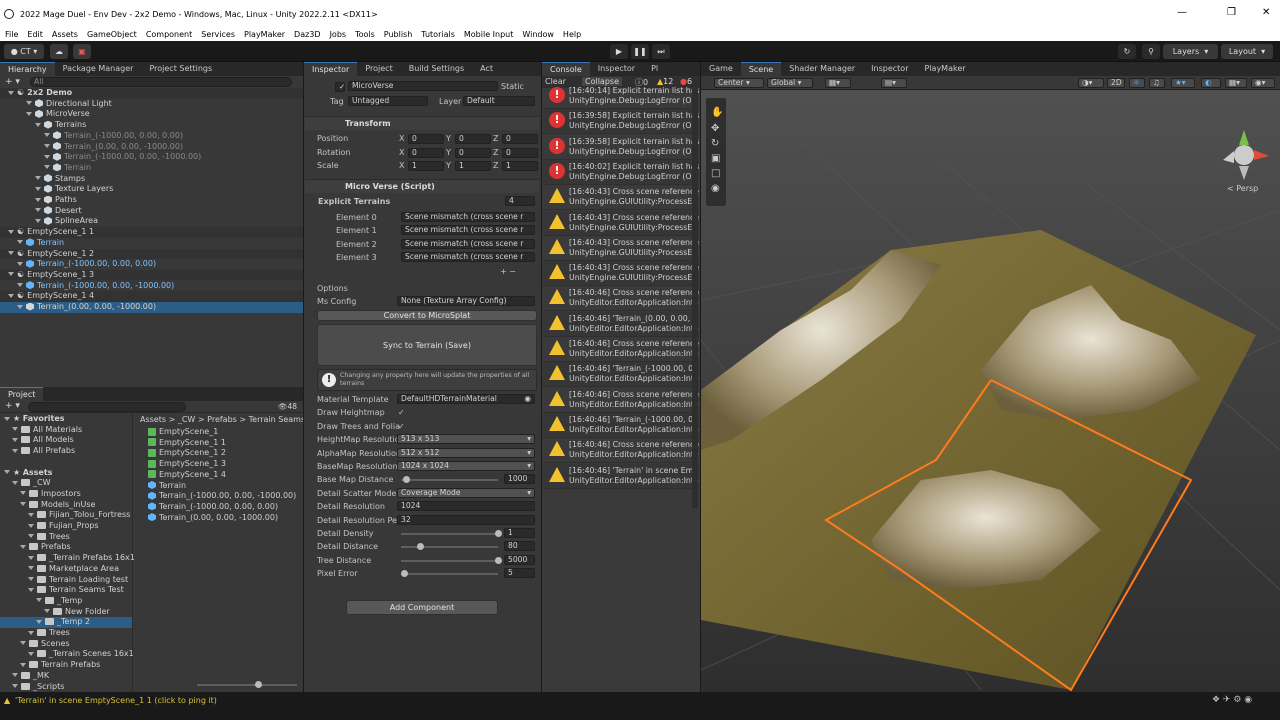 This screenshot has height=720, width=1280. I want to click on gizmos-icon: ◉▾, so click(1263, 83).